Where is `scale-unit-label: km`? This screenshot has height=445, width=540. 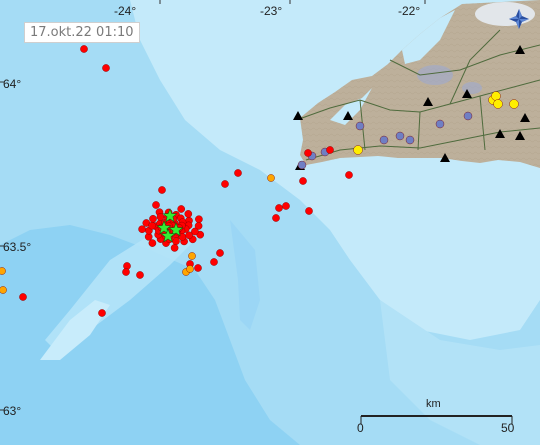 scale-unit-label: km is located at coordinates (433, 404).